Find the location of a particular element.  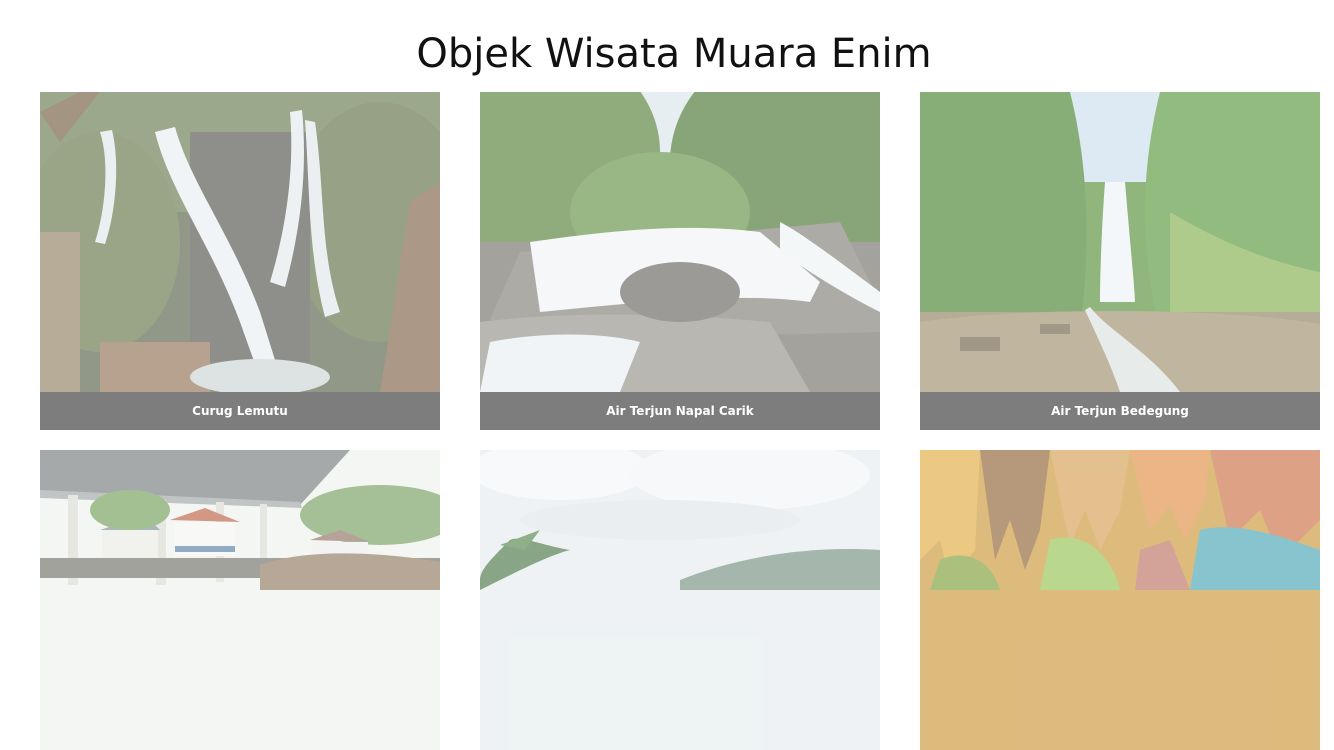

tall-waterfall-photo is located at coordinates (1120, 242).